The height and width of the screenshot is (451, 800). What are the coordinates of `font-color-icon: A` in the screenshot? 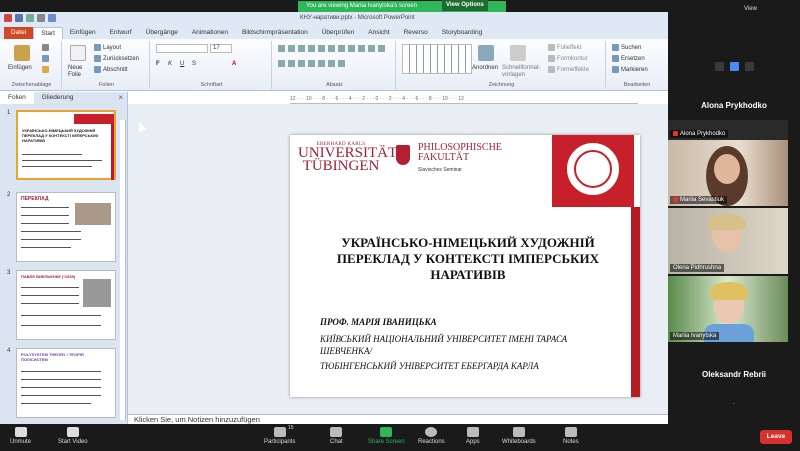 It's located at (234, 64).